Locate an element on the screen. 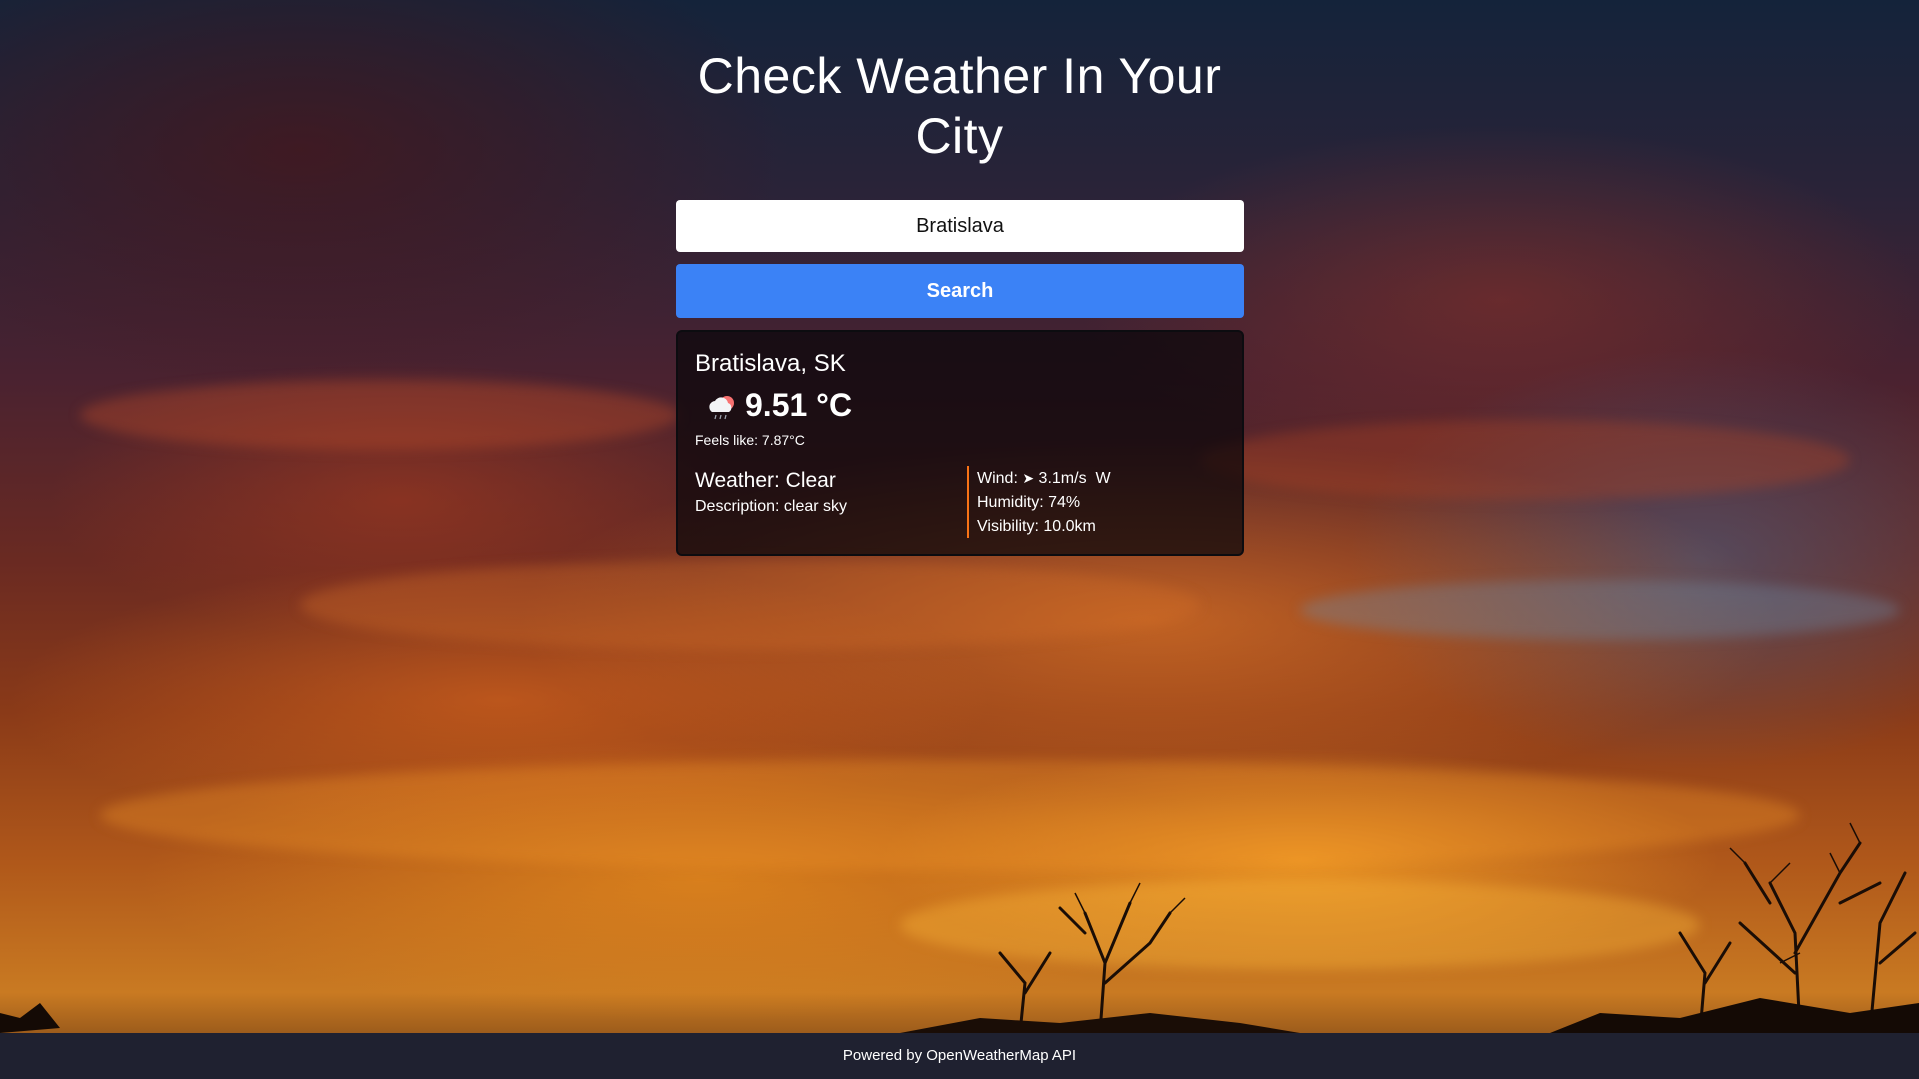 This screenshot has height=1079, width=1919. footer: Powered by OpenWeatherMap API is located at coordinates (959, 1056).